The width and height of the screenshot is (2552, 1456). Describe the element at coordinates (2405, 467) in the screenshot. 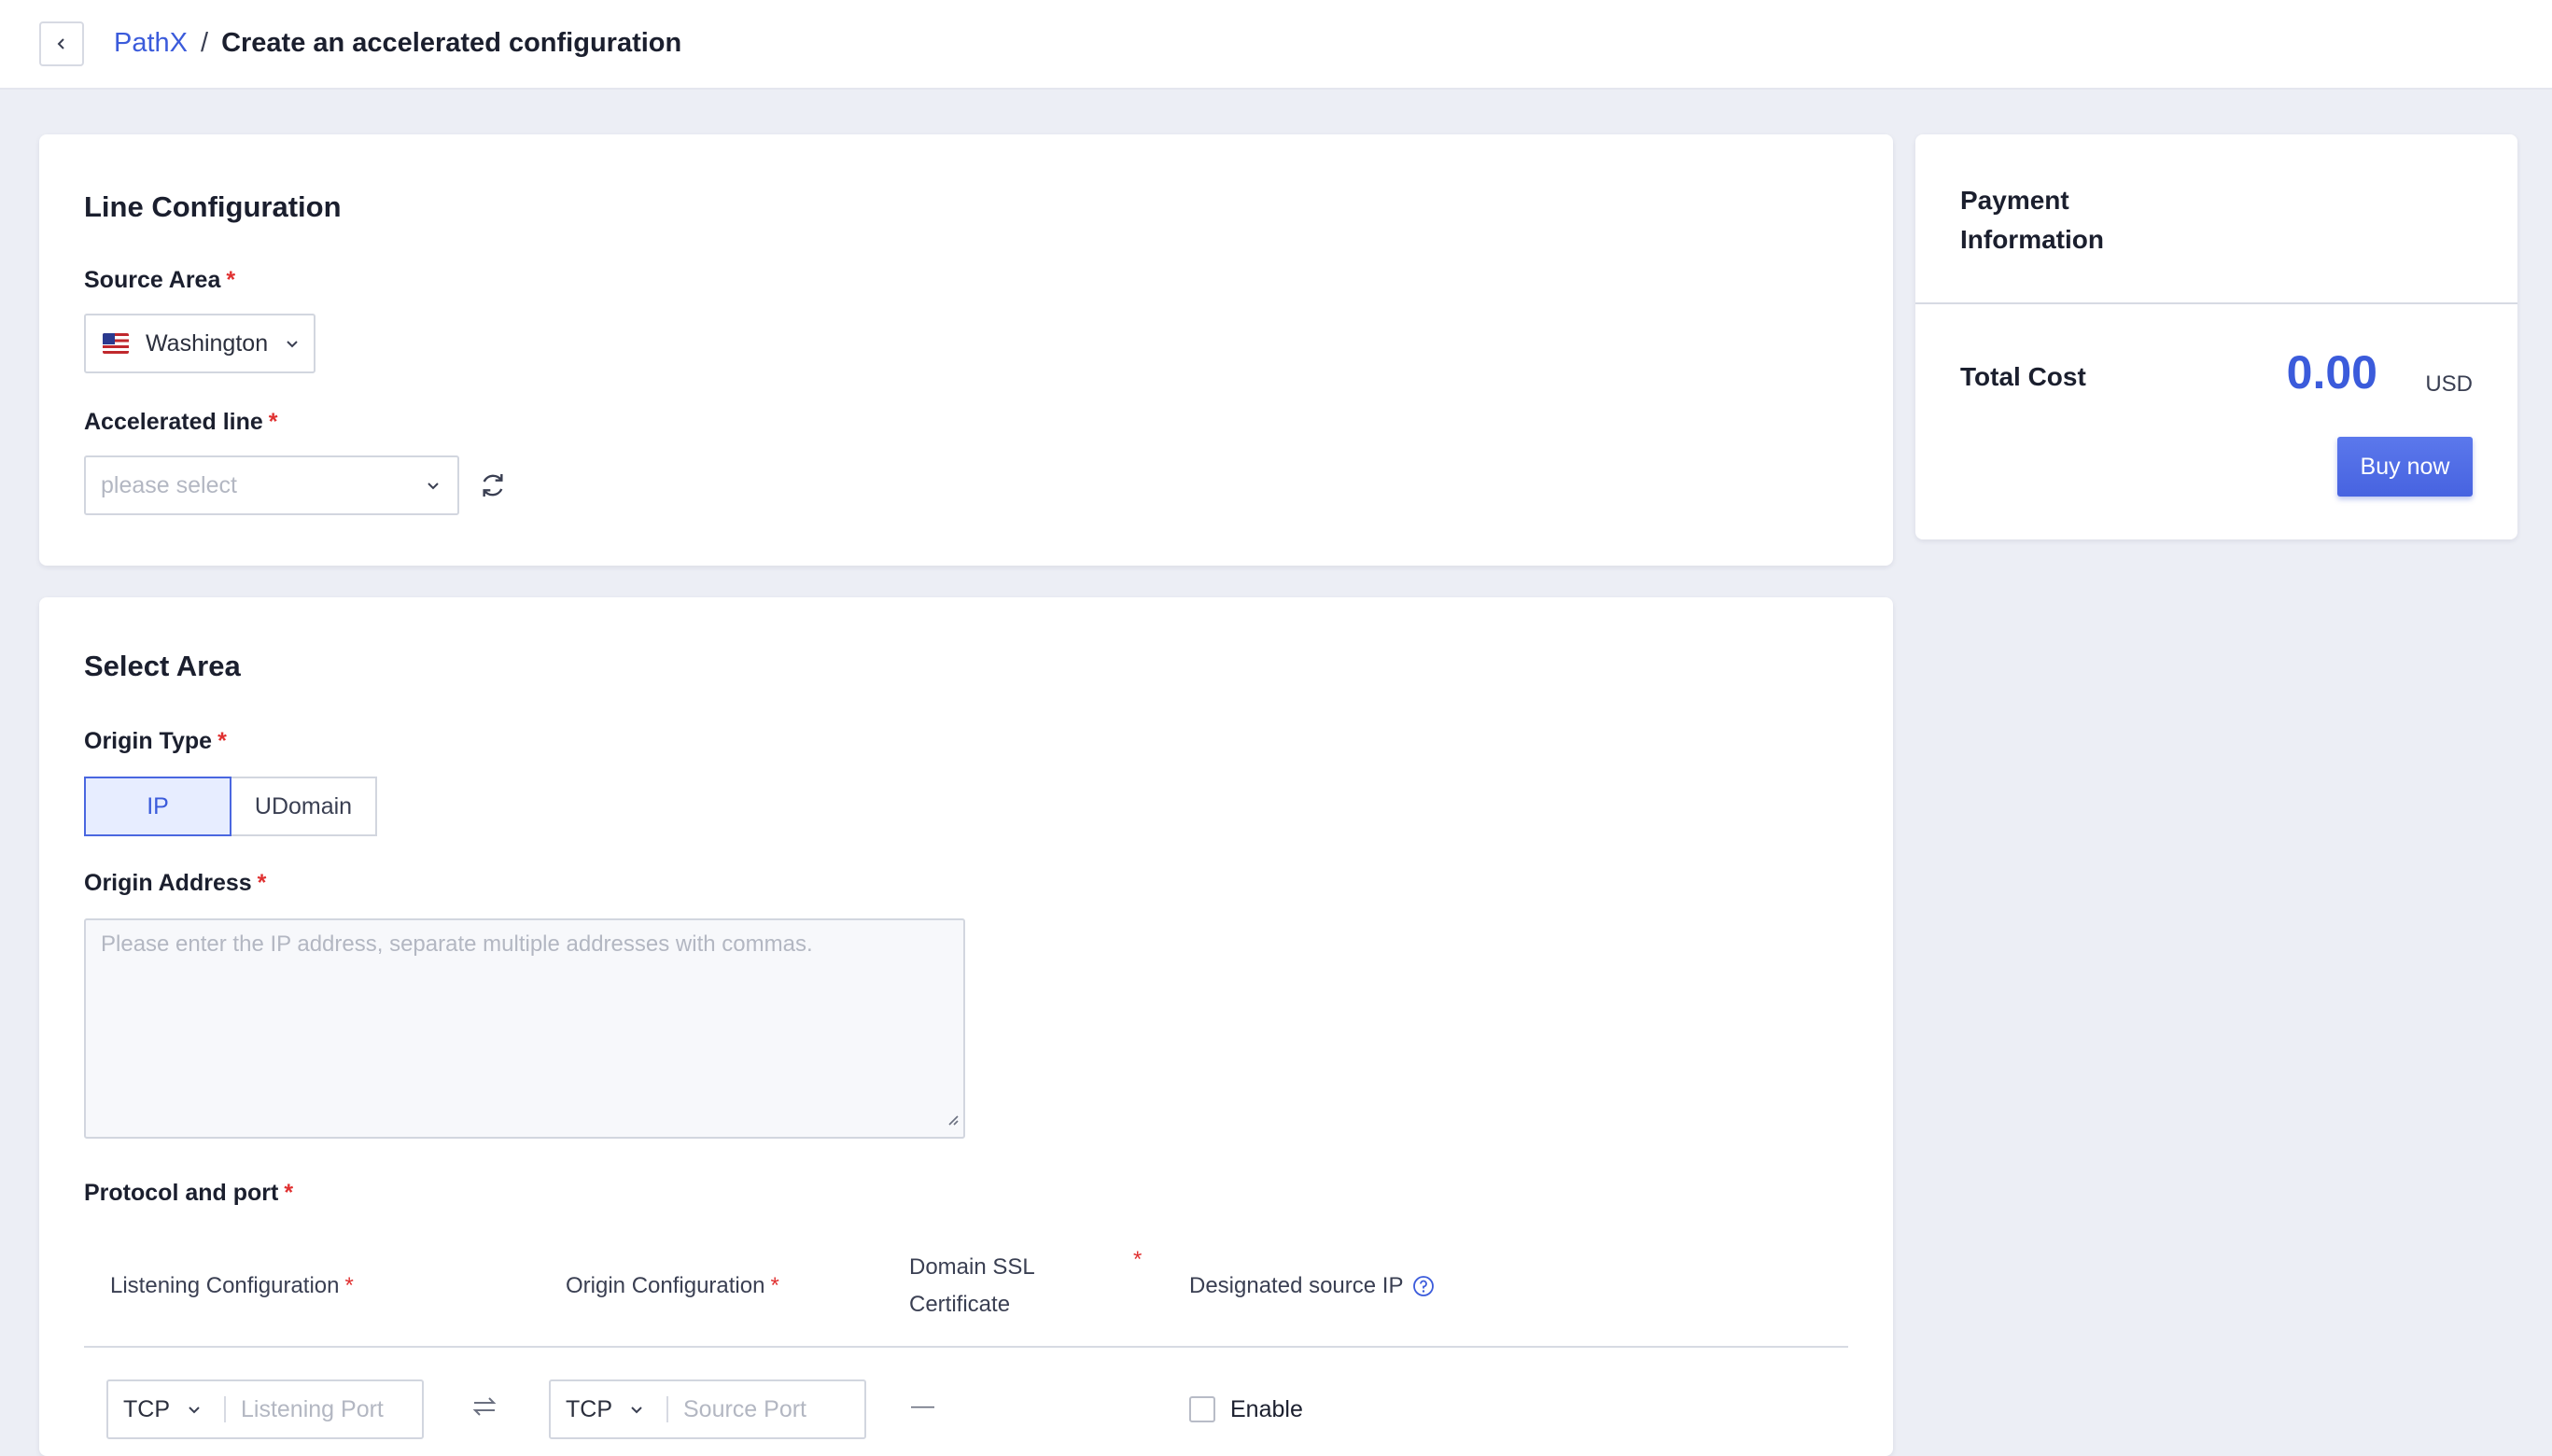

I see `buy-now-button: Buy now` at that location.